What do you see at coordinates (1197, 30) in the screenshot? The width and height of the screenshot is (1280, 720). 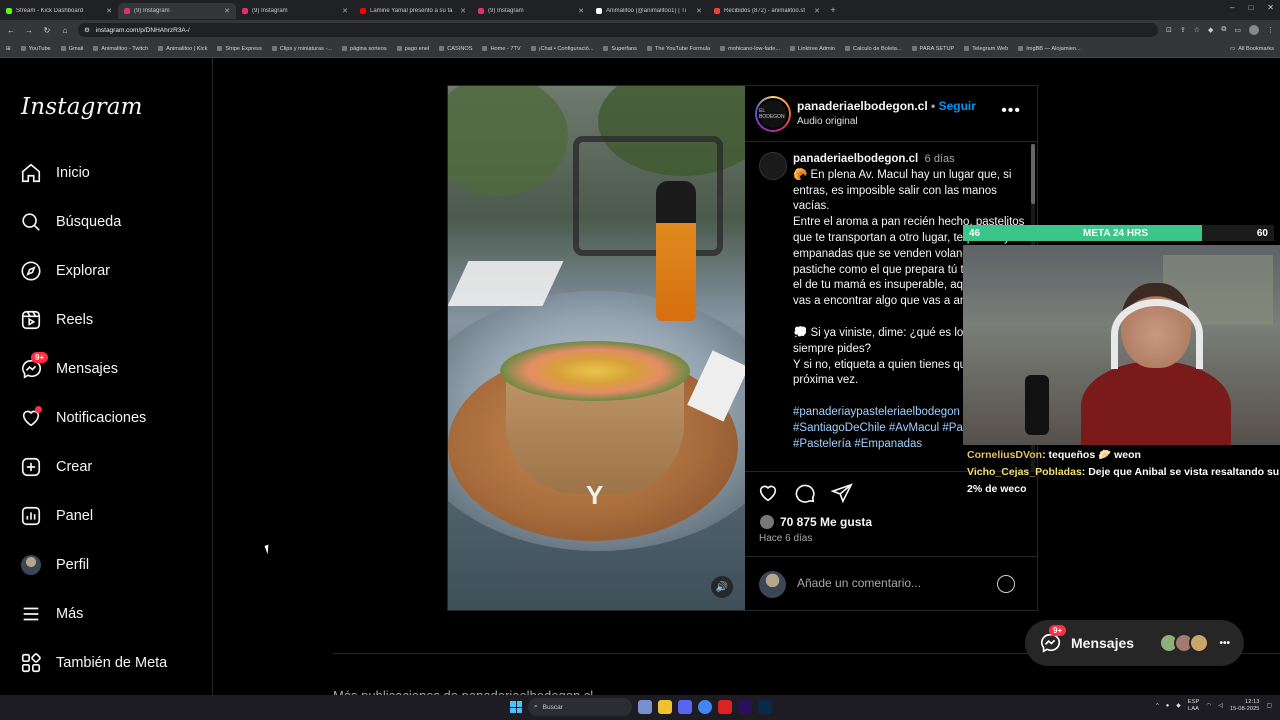 I see `star-icon: ☆` at bounding box center [1197, 30].